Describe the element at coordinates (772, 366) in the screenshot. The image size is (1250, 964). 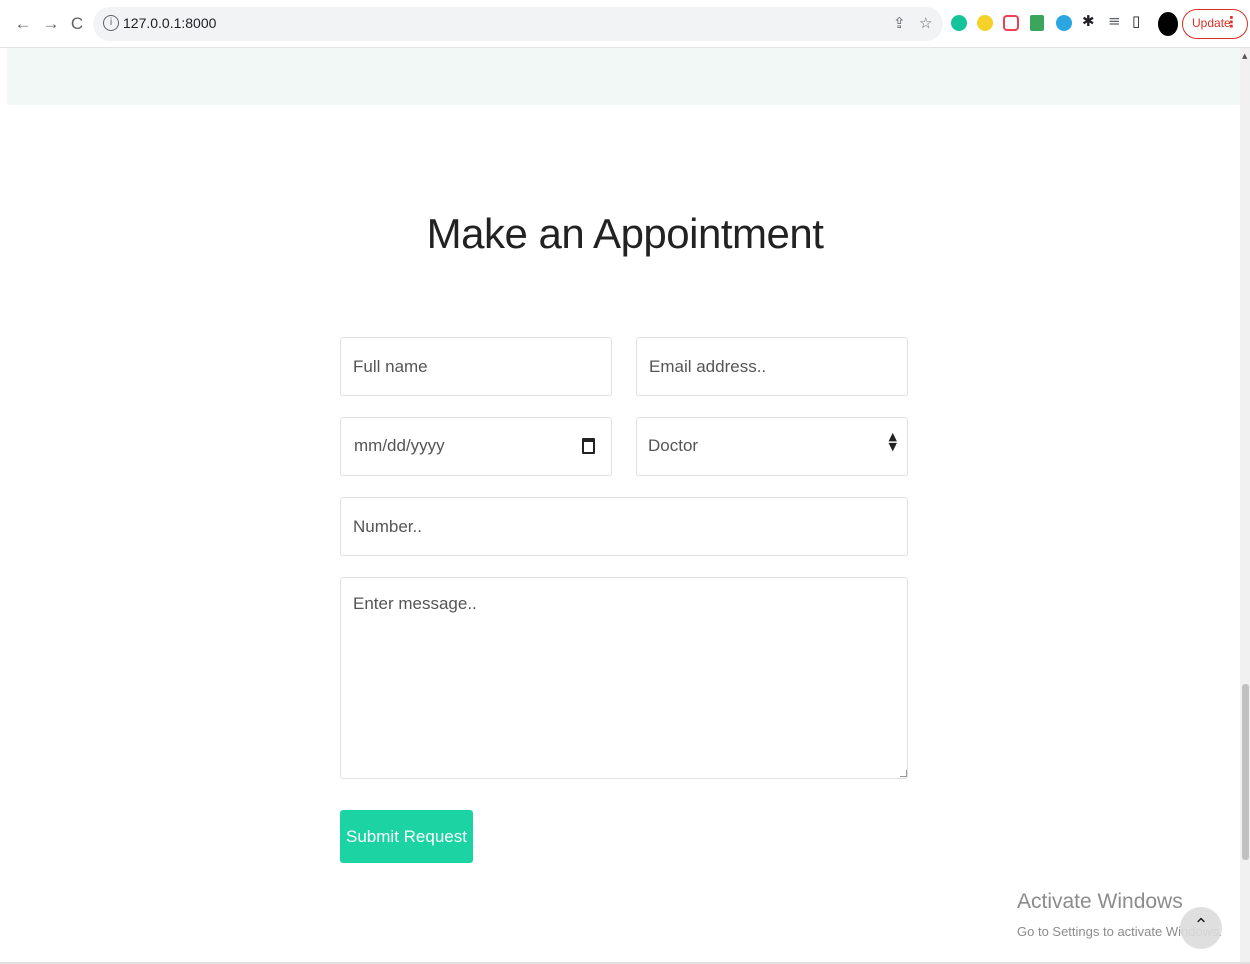
I see `email-input` at that location.